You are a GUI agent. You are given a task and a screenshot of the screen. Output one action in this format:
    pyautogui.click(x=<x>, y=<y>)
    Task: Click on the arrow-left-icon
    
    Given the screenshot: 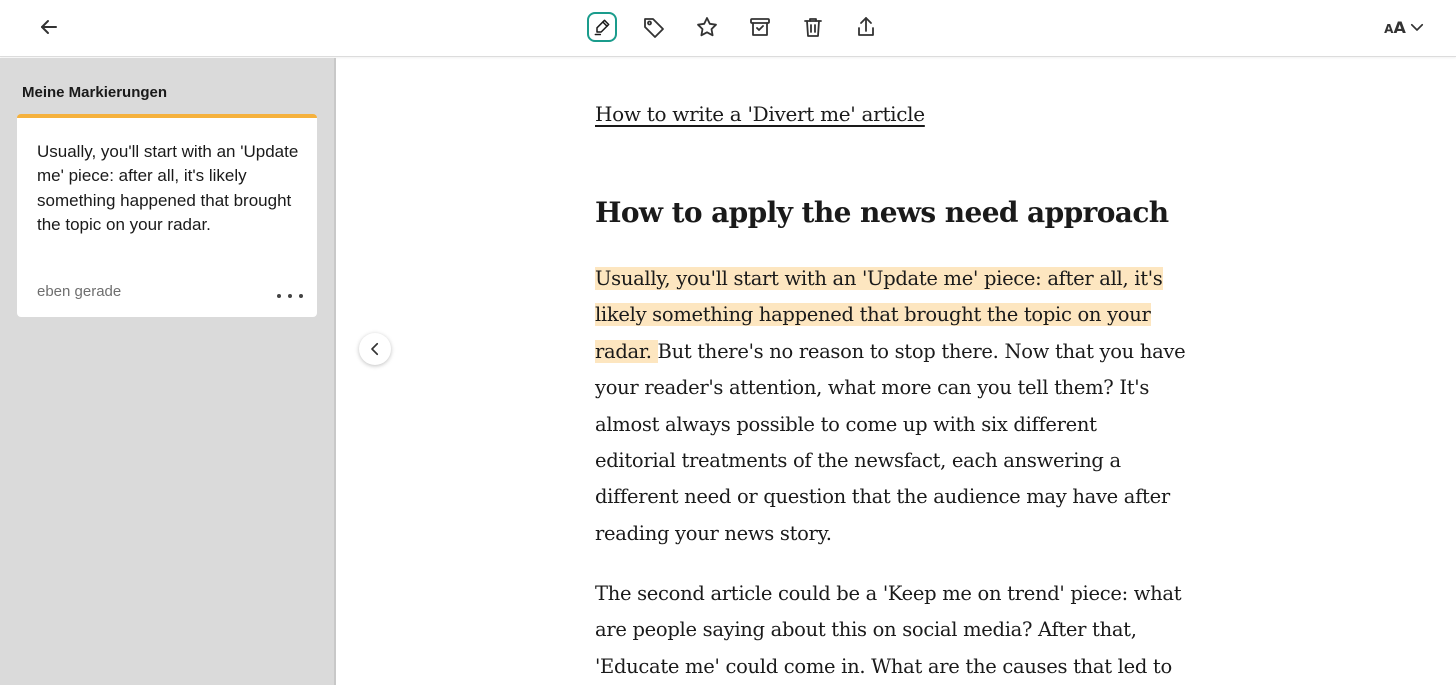 What is the action you would take?
    pyautogui.click(x=49, y=27)
    